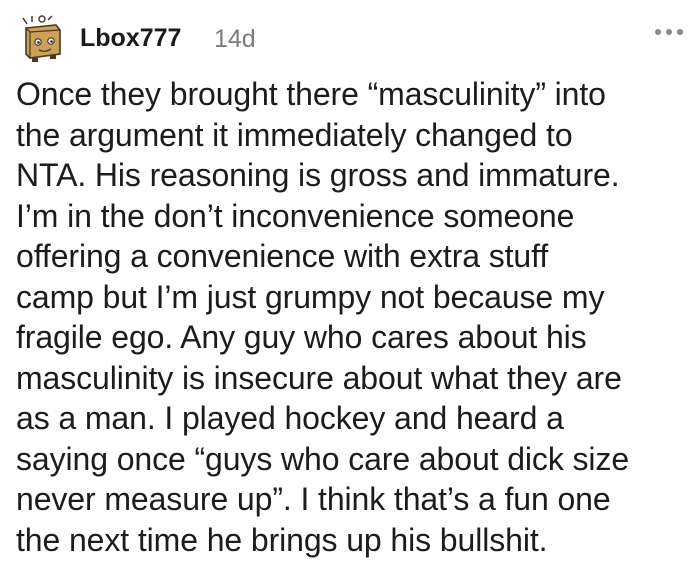  I want to click on comment-body-line: I’m in the don’t inconvenience someone, so click(295, 215).